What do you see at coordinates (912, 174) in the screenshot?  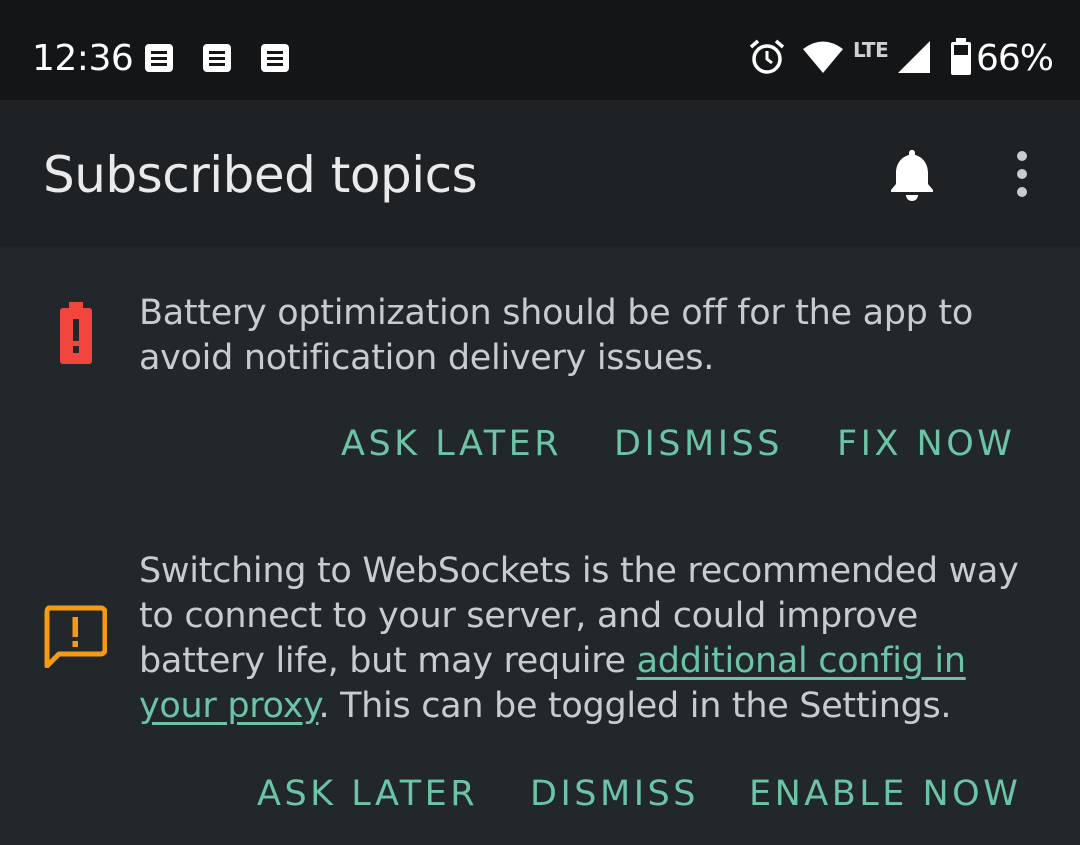 I see `bell-icon` at bounding box center [912, 174].